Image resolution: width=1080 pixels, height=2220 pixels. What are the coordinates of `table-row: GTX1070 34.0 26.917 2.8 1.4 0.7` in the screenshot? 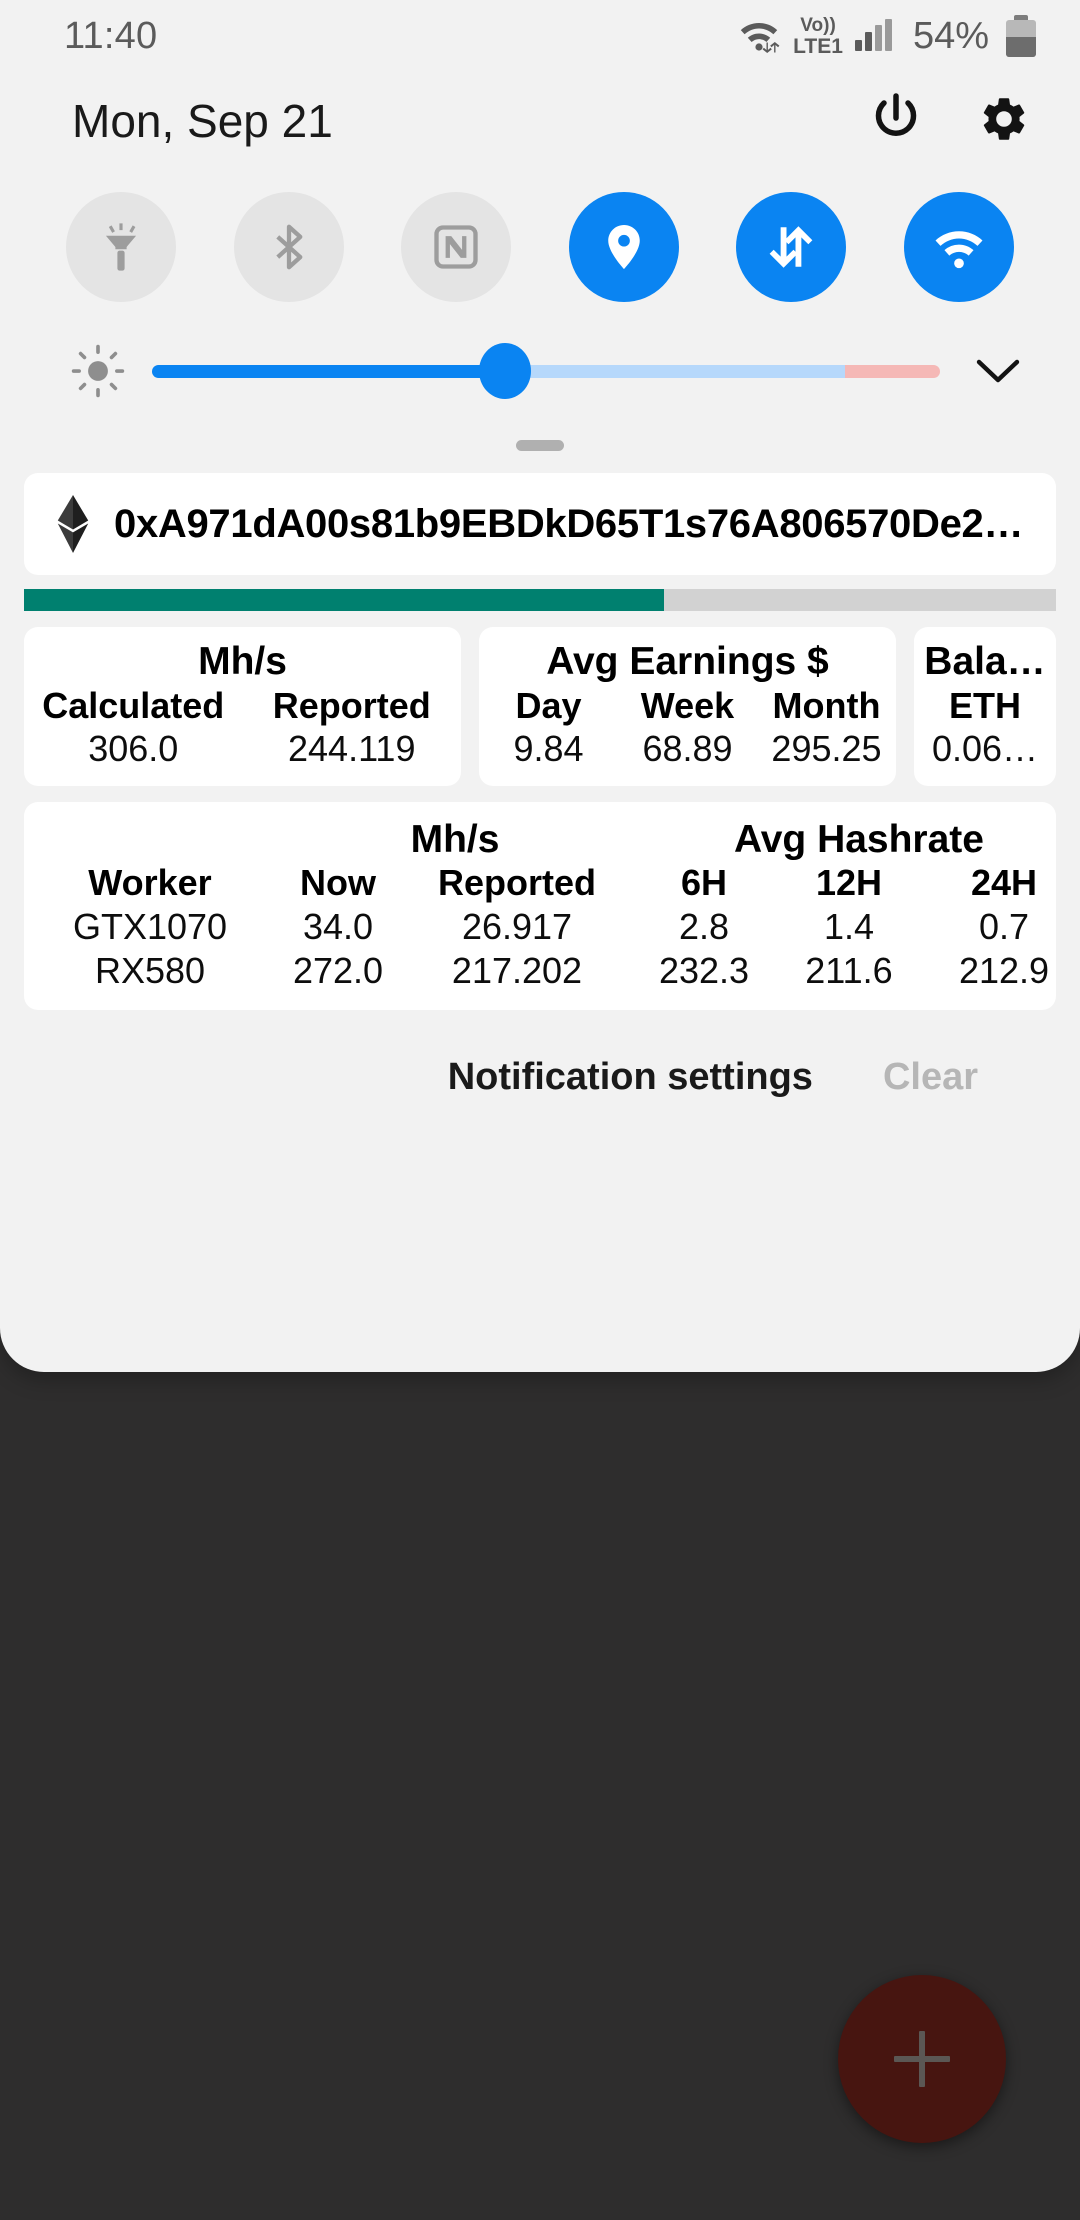 It's located at (540, 927).